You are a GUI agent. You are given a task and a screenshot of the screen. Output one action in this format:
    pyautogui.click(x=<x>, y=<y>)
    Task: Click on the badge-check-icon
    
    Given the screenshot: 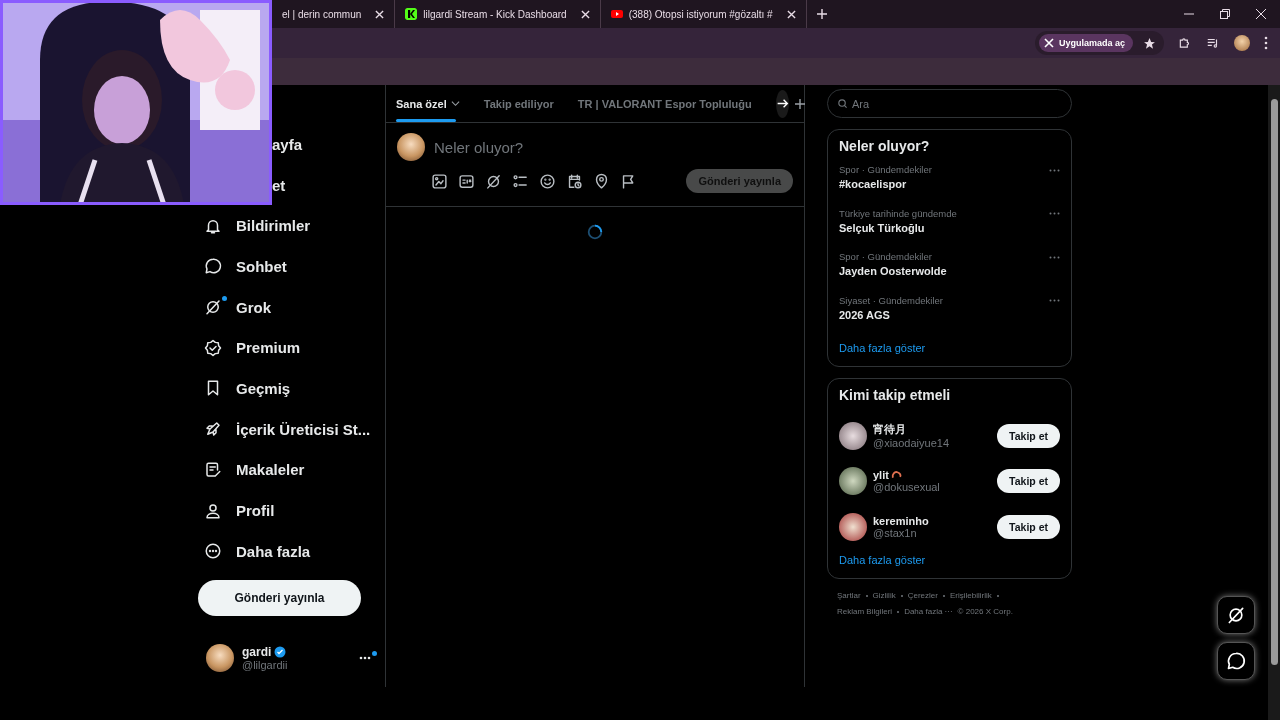 What is the action you would take?
    pyautogui.click(x=213, y=347)
    